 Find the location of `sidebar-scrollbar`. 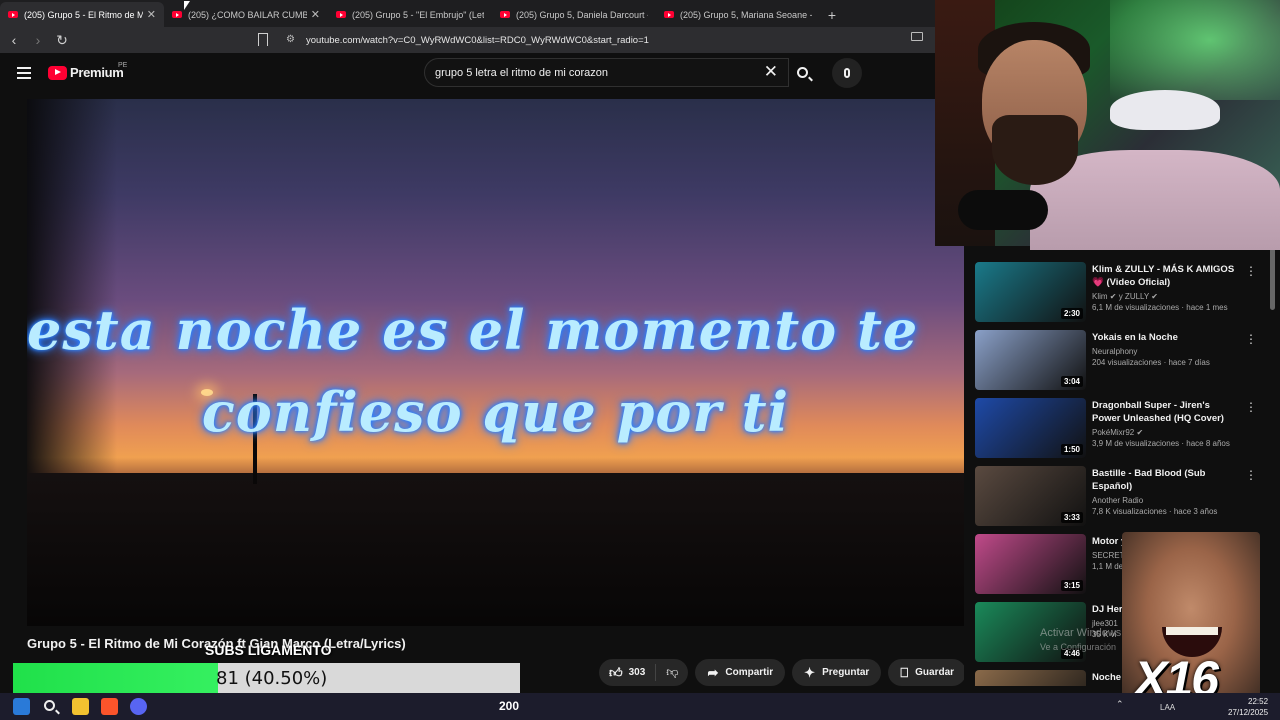

sidebar-scrollbar is located at coordinates (1272, 279).